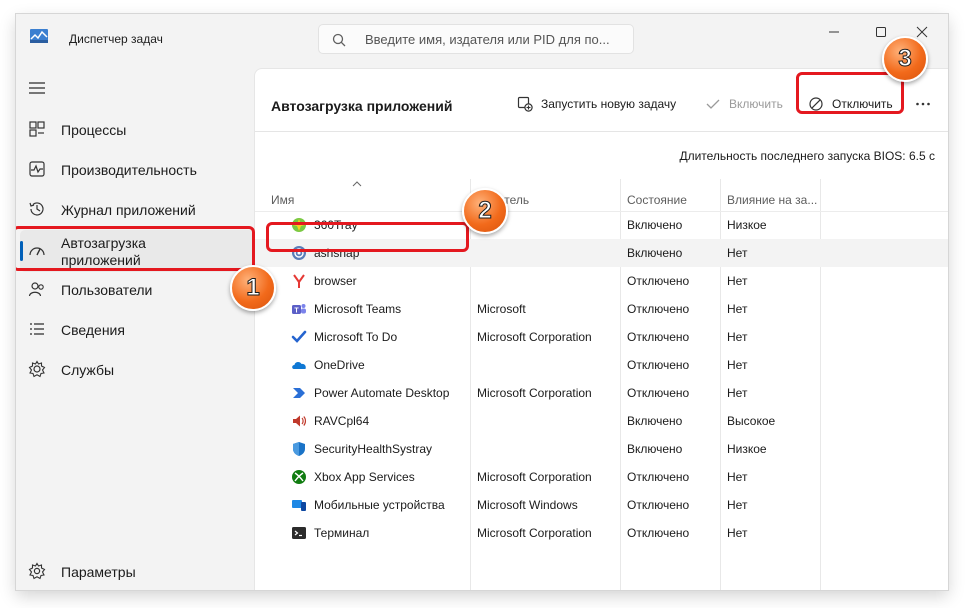 This screenshot has width=965, height=608. I want to click on cell-name: Microsoft Teams, so click(358, 309).